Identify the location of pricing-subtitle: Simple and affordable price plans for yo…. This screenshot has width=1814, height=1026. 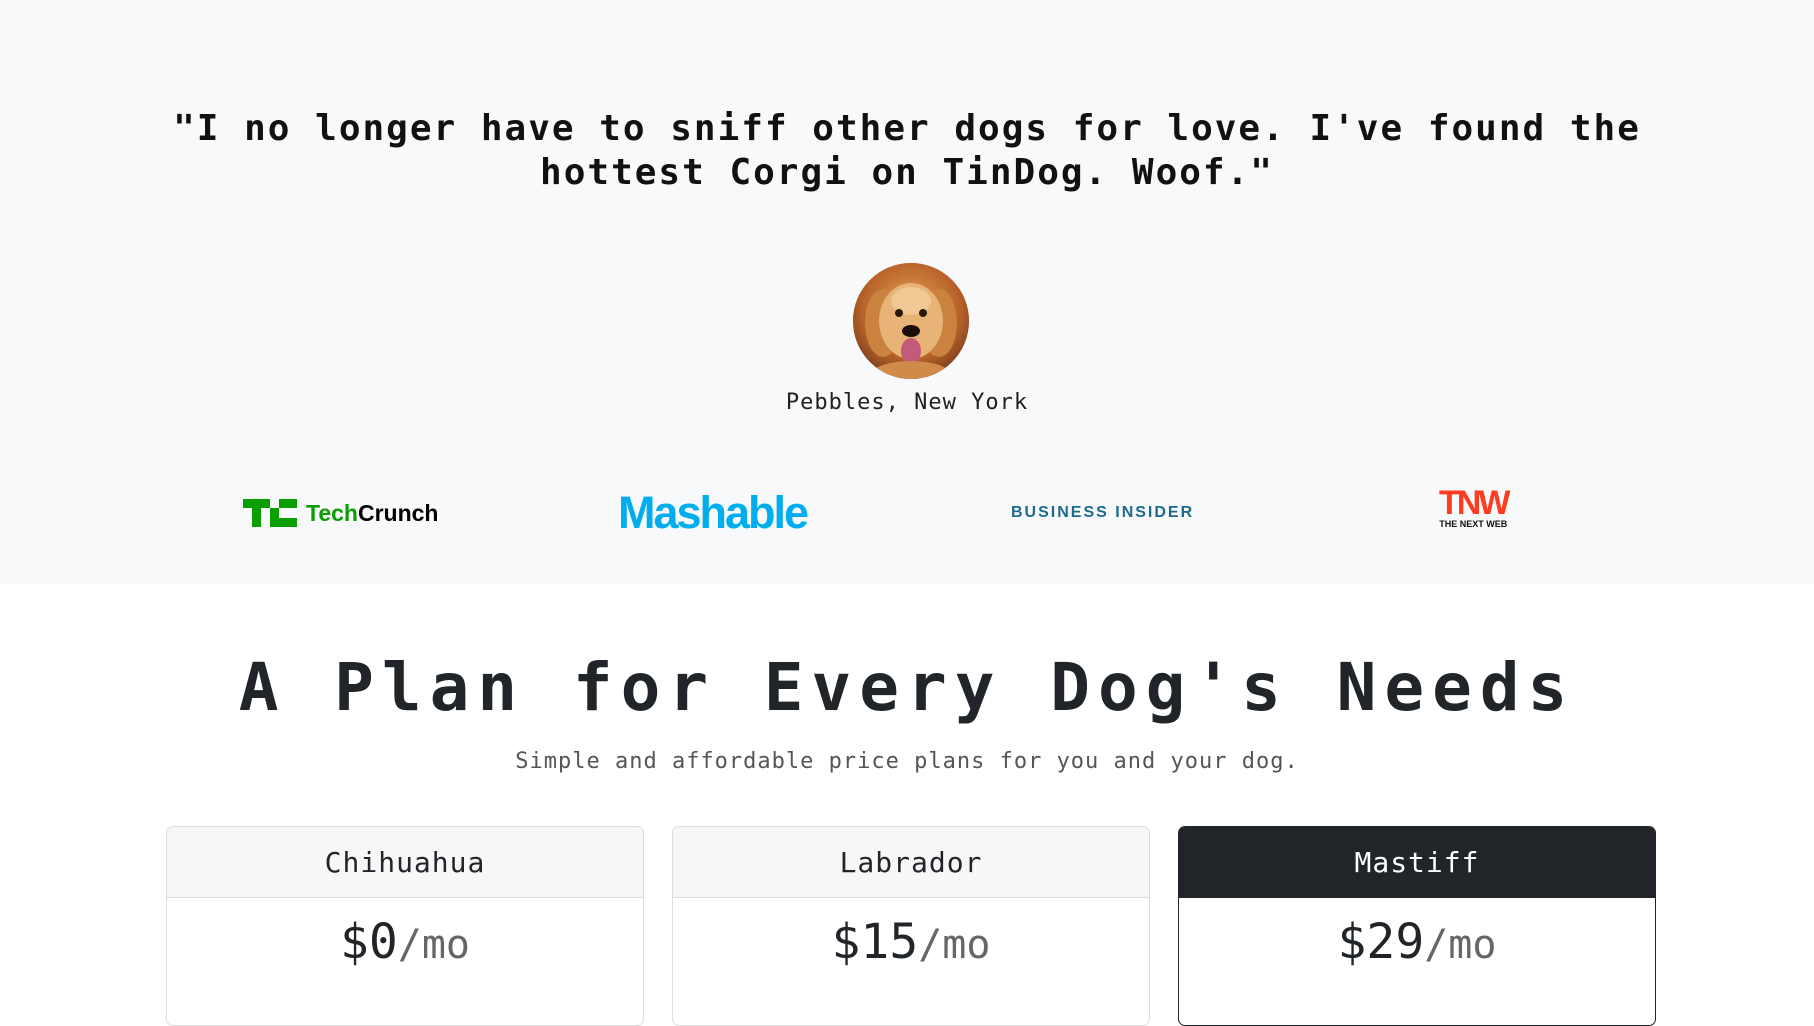
(907, 761).